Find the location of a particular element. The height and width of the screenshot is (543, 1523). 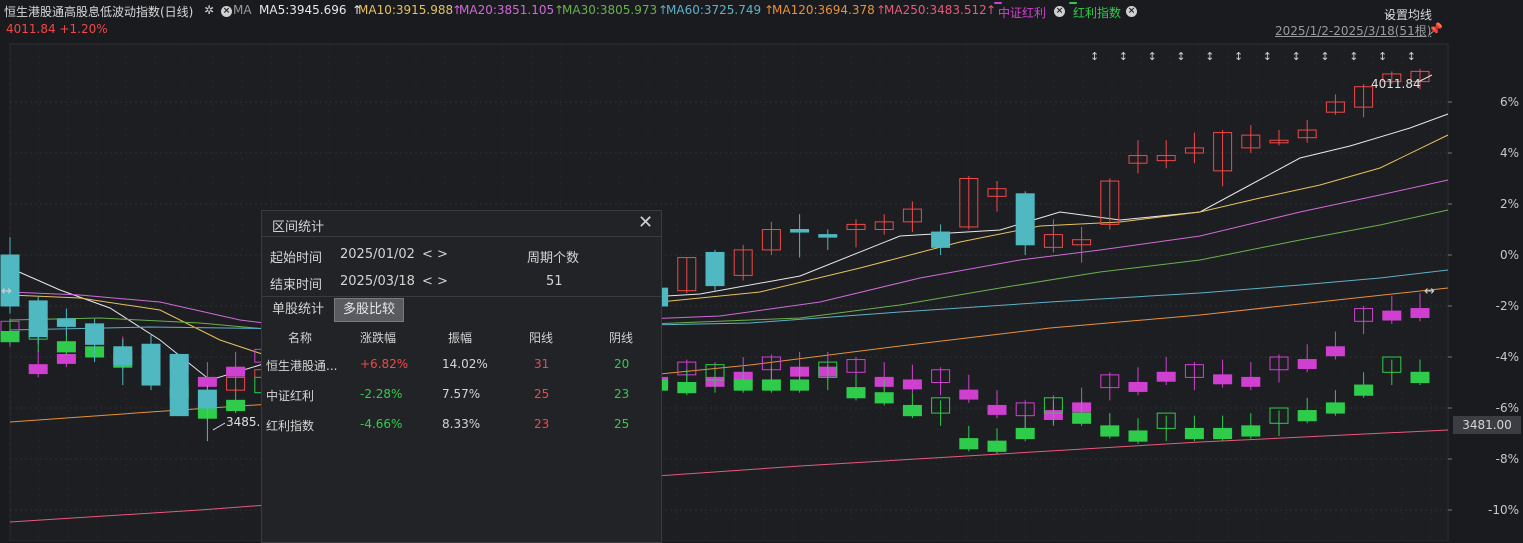

pin-icon: 📌 is located at coordinates (1435, 29).